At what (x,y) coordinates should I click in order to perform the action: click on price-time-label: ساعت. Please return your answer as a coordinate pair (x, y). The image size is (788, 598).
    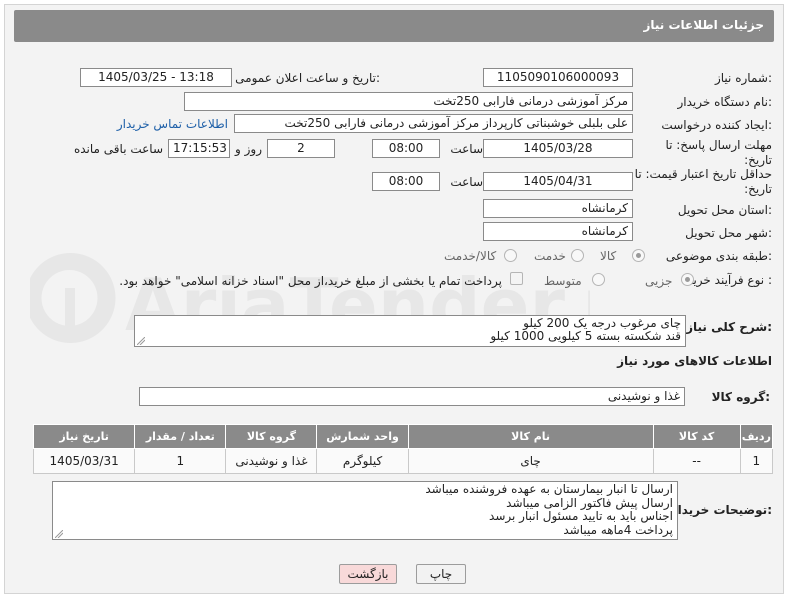
    Looking at the image, I should click on (466, 182).